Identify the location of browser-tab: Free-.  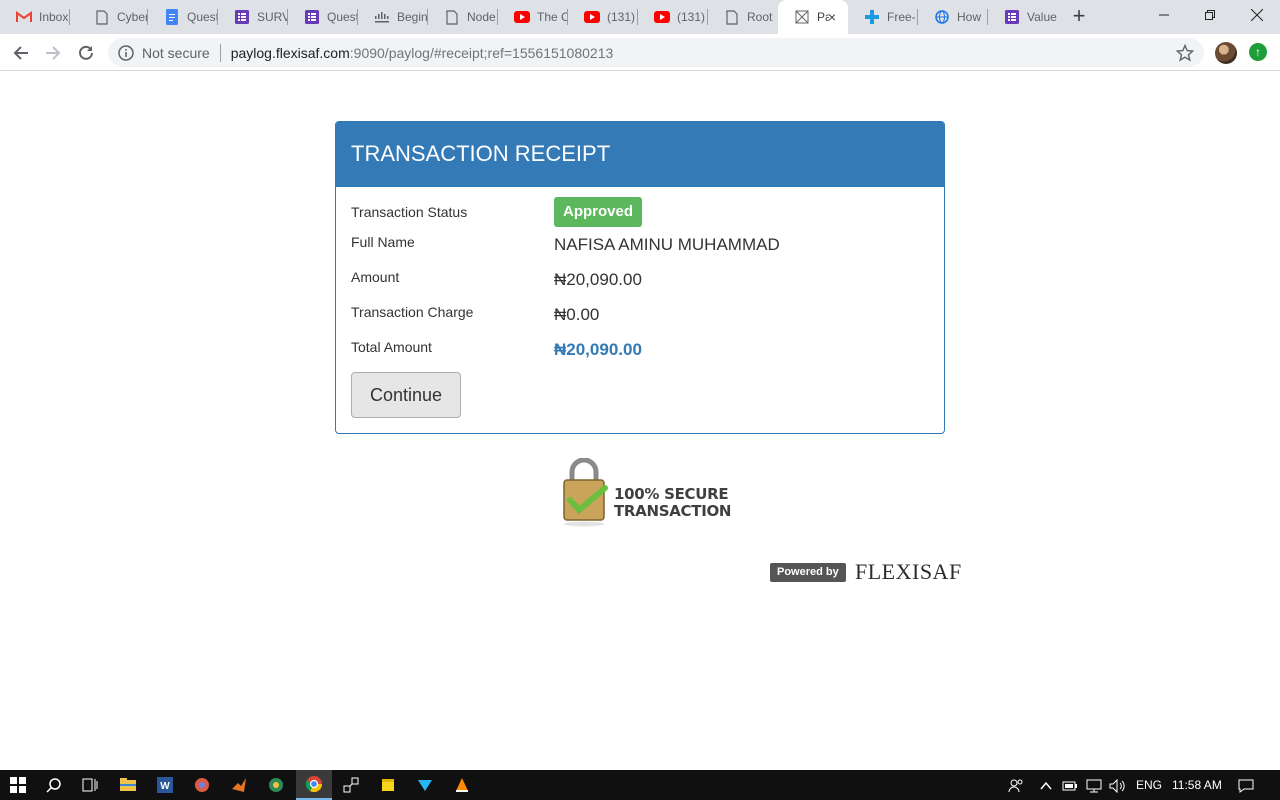
(883, 17).